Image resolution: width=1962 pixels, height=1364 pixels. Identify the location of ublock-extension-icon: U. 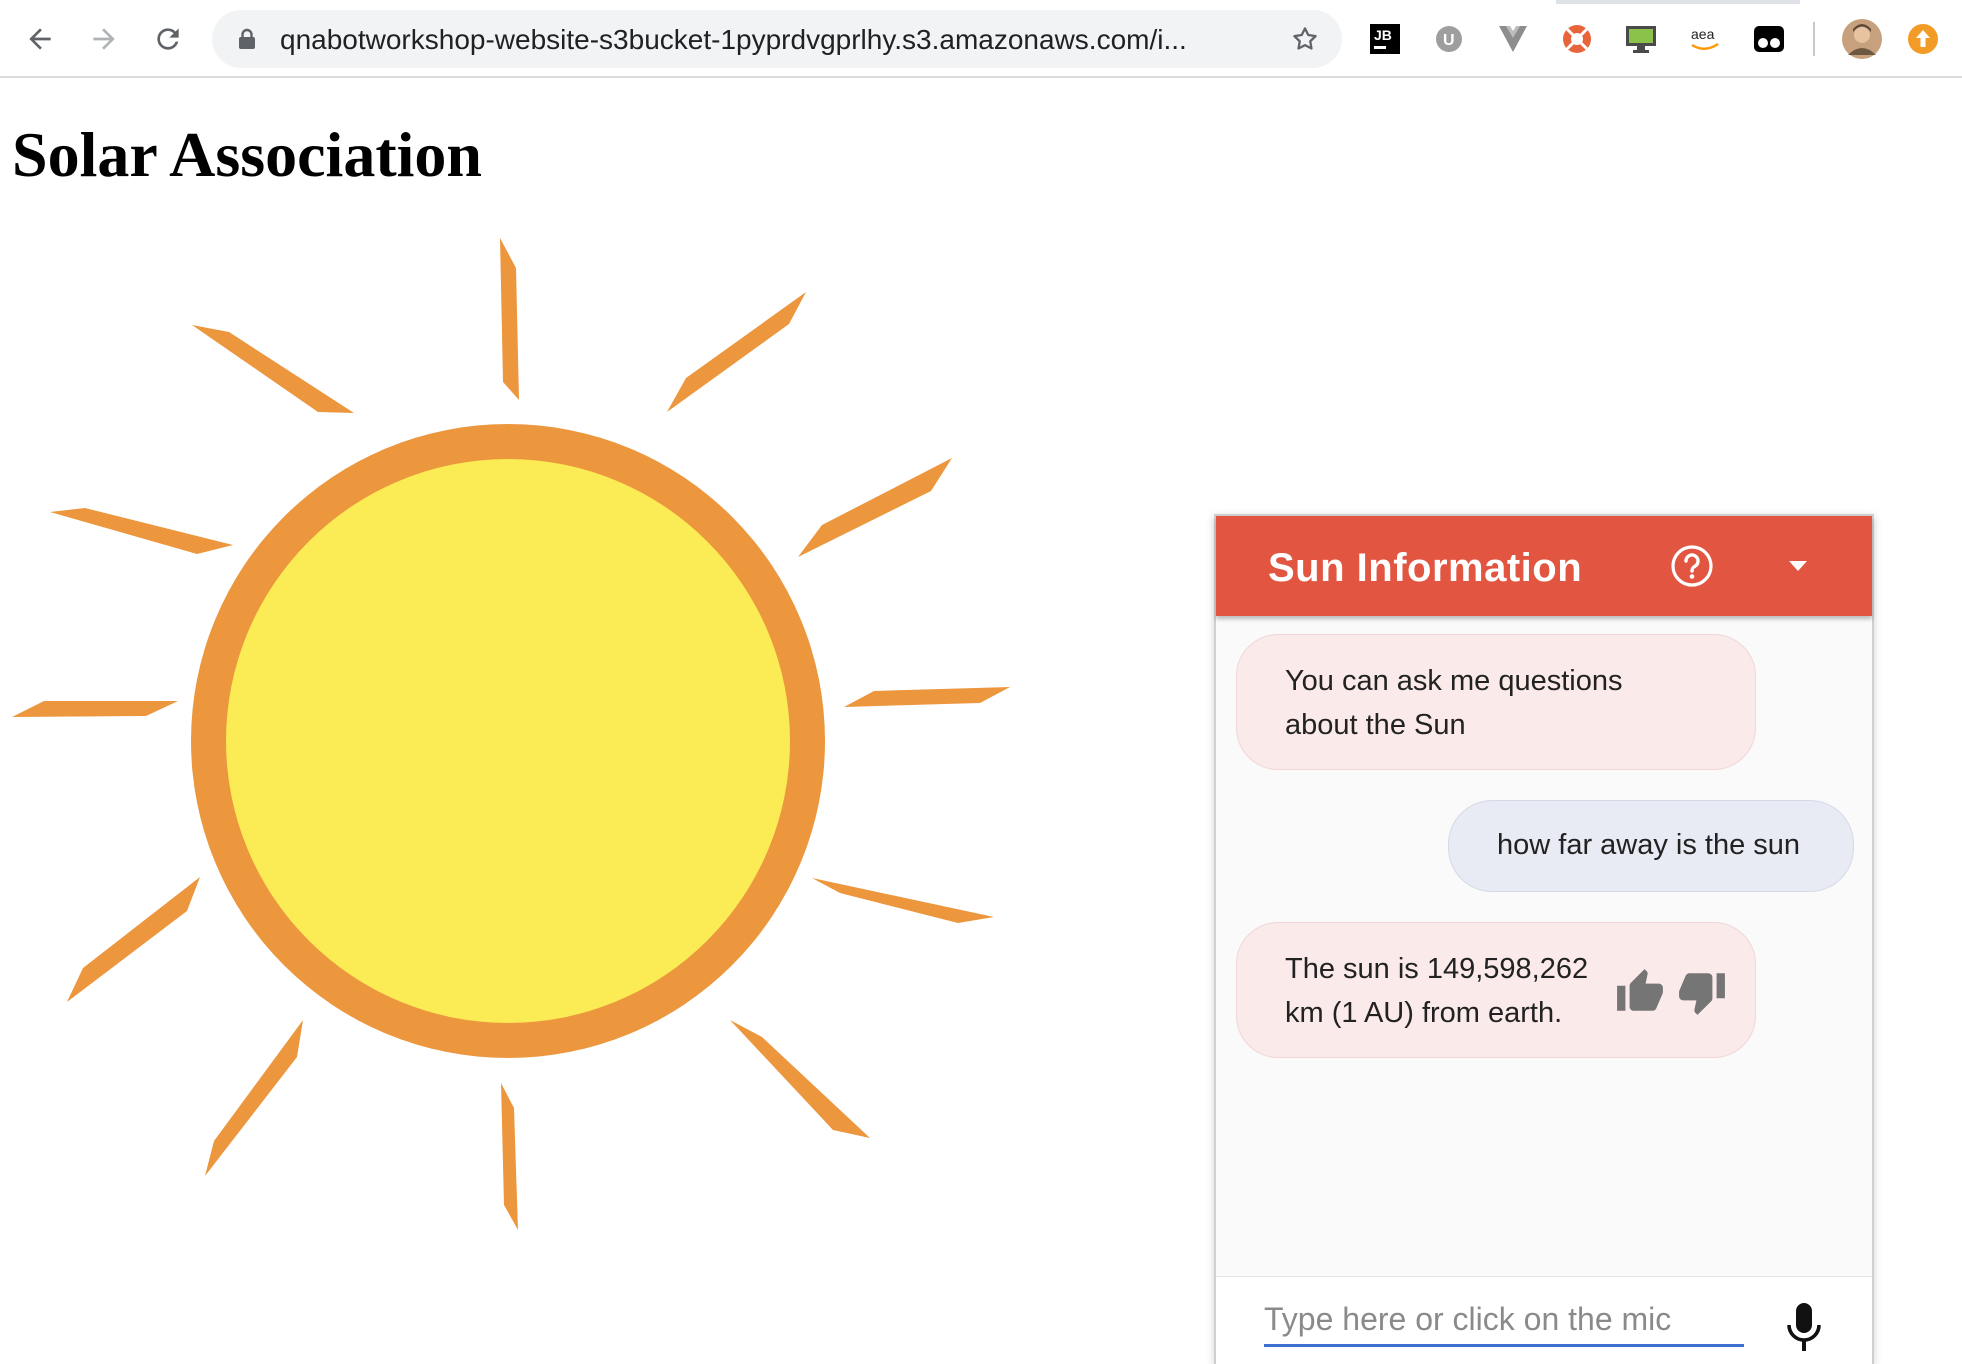
(1449, 39).